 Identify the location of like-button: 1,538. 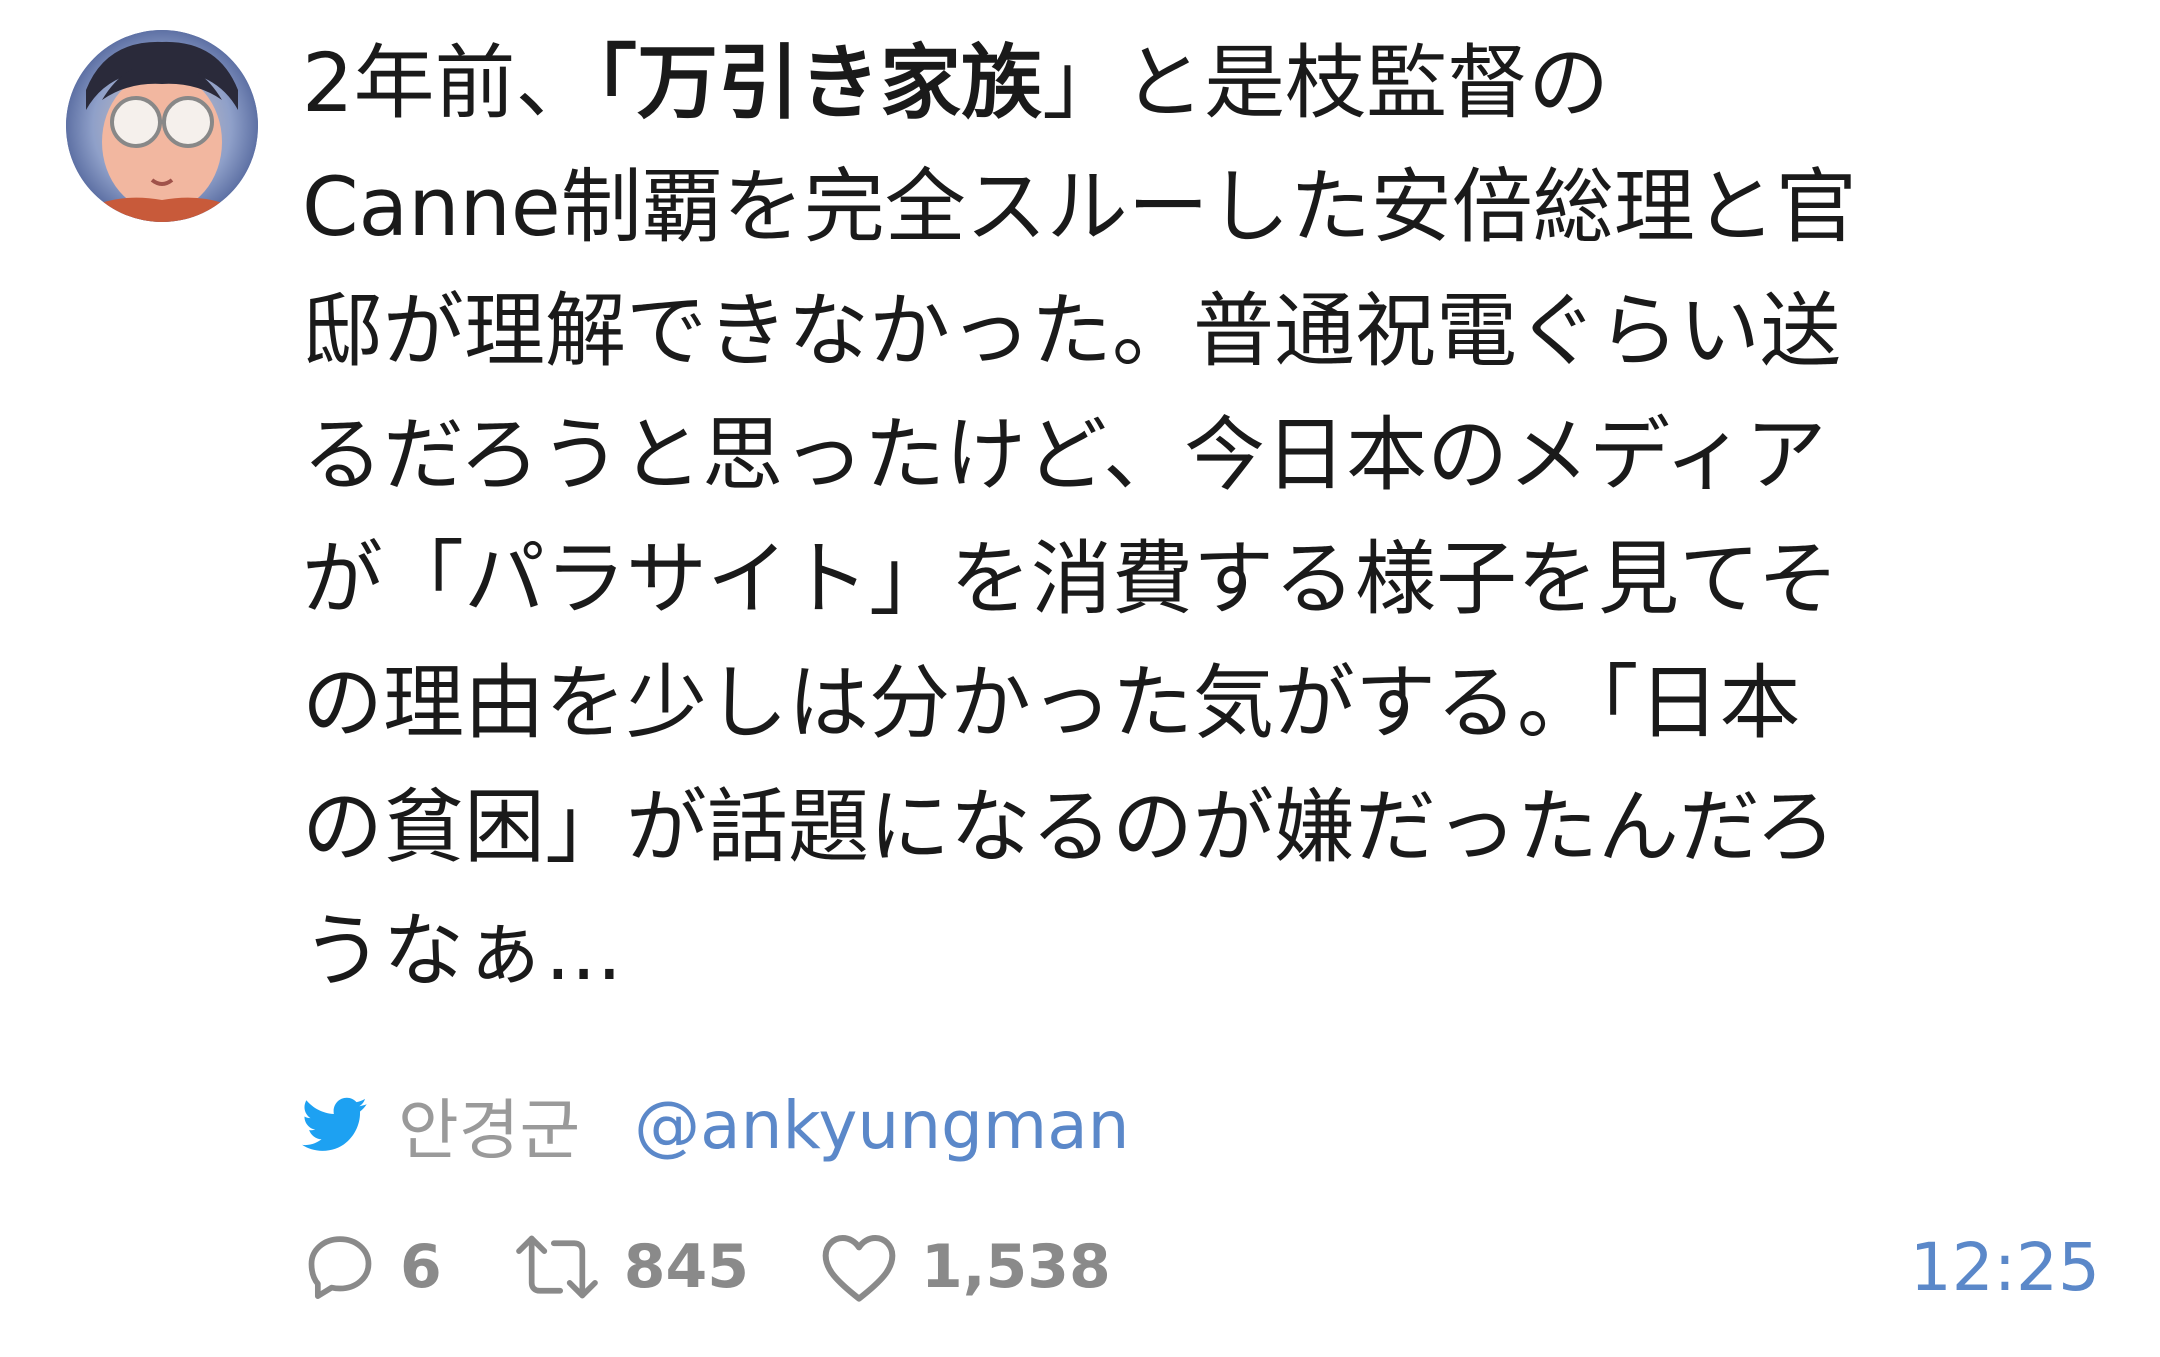
(965, 1267).